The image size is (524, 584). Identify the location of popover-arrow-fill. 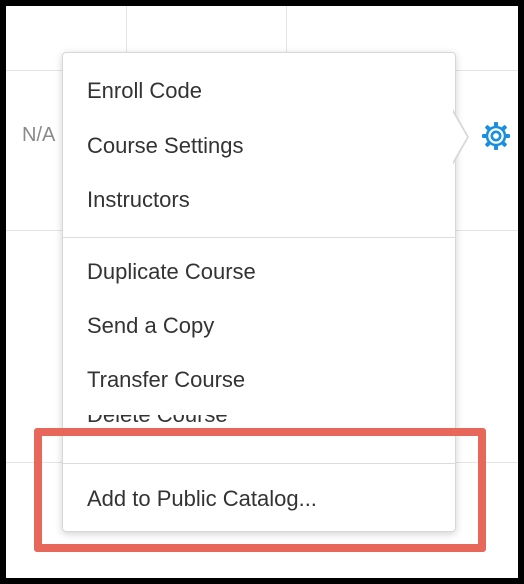
(459, 137).